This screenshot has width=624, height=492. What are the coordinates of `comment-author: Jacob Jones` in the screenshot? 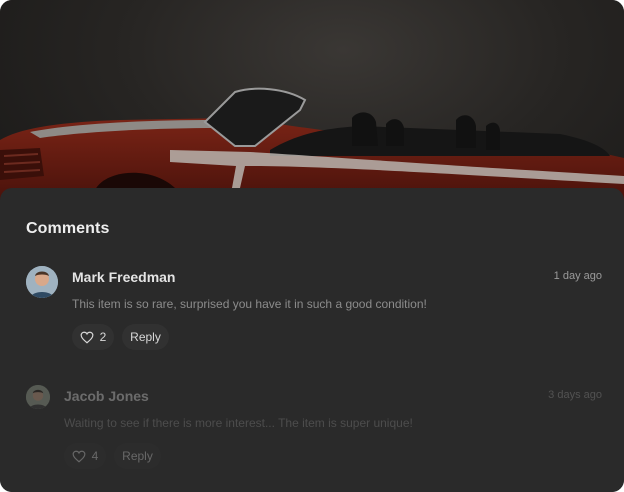 It's located at (106, 396).